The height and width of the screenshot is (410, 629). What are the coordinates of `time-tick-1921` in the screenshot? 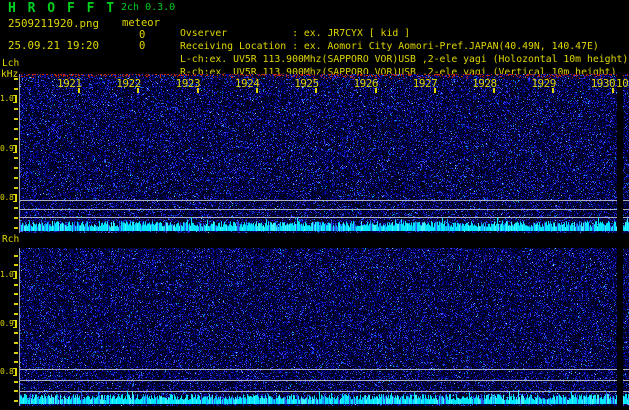 It's located at (79, 90).